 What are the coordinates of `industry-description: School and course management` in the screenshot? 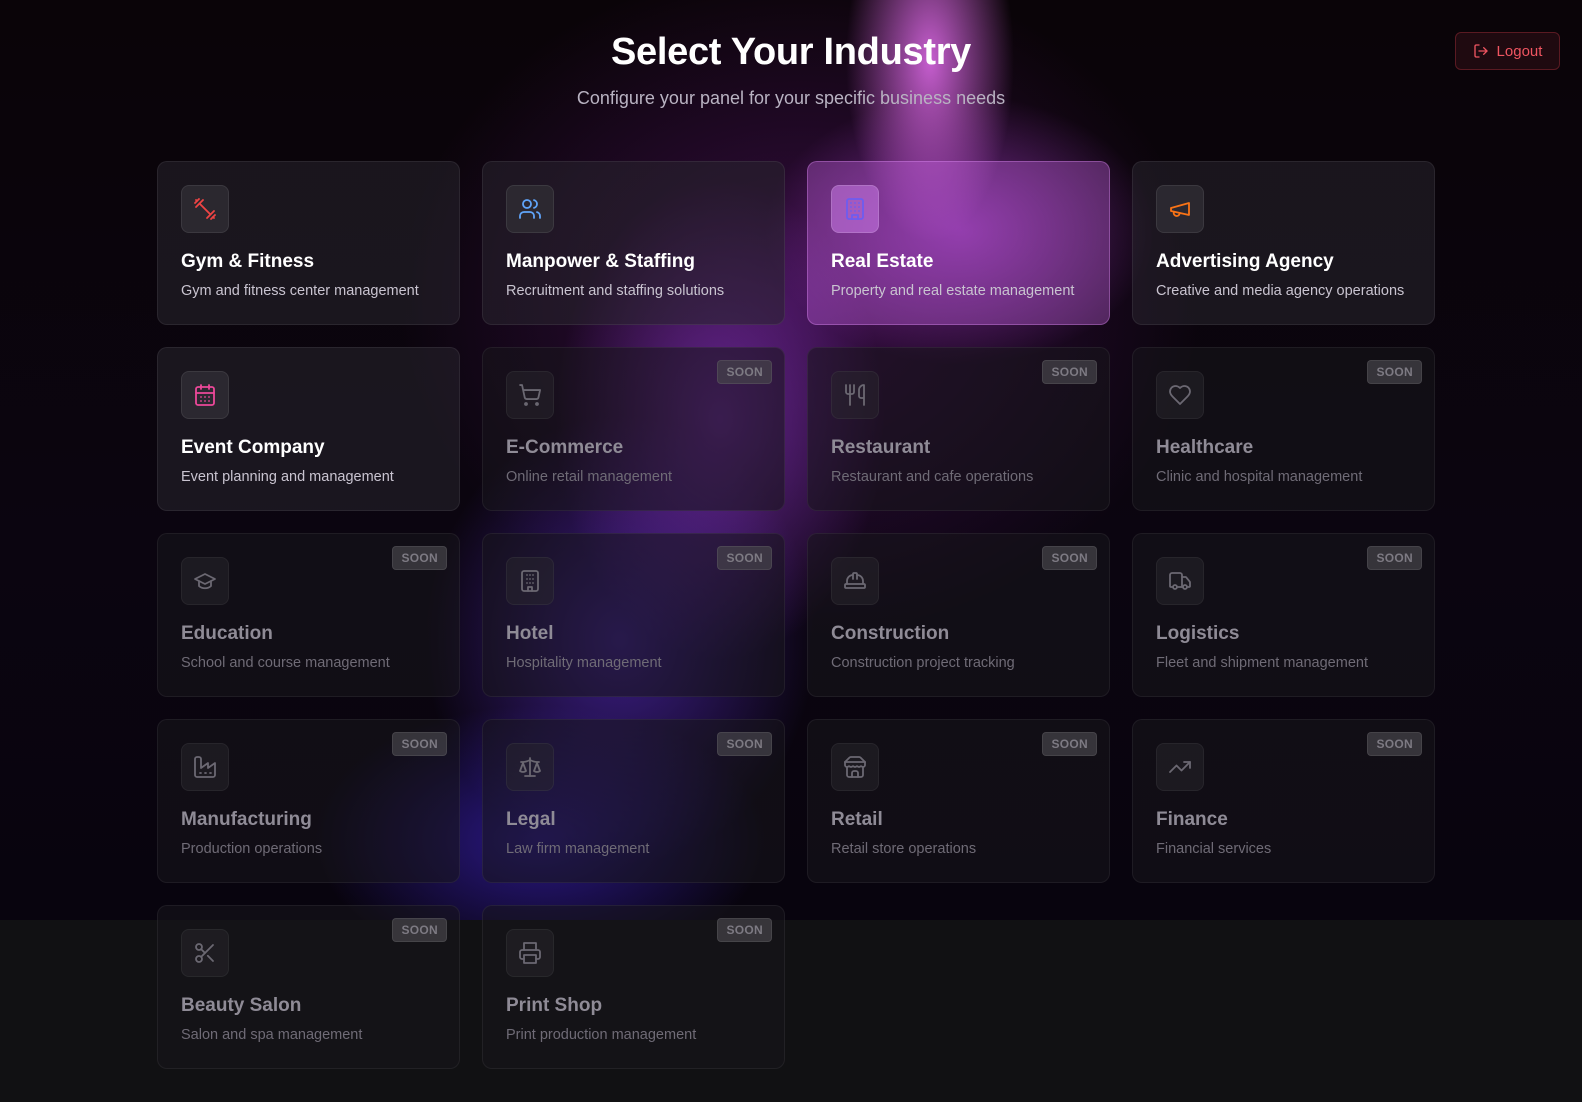 It's located at (285, 663).